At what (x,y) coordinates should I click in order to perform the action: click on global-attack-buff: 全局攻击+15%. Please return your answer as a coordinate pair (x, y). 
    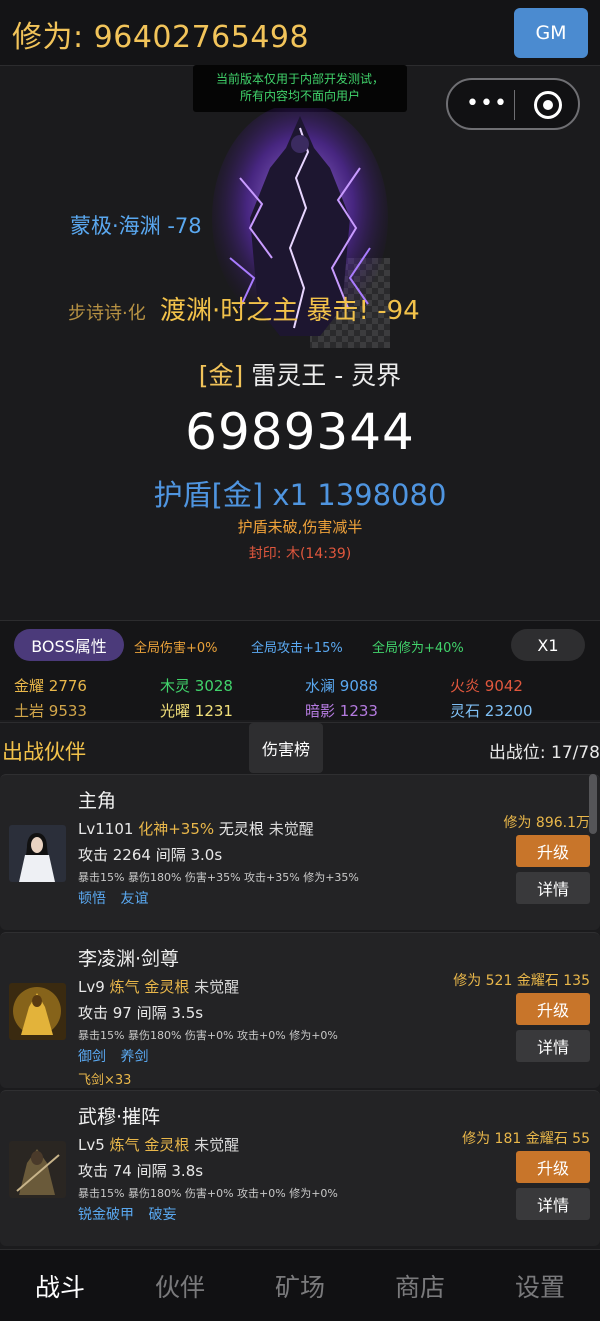
    Looking at the image, I should click on (297, 648).